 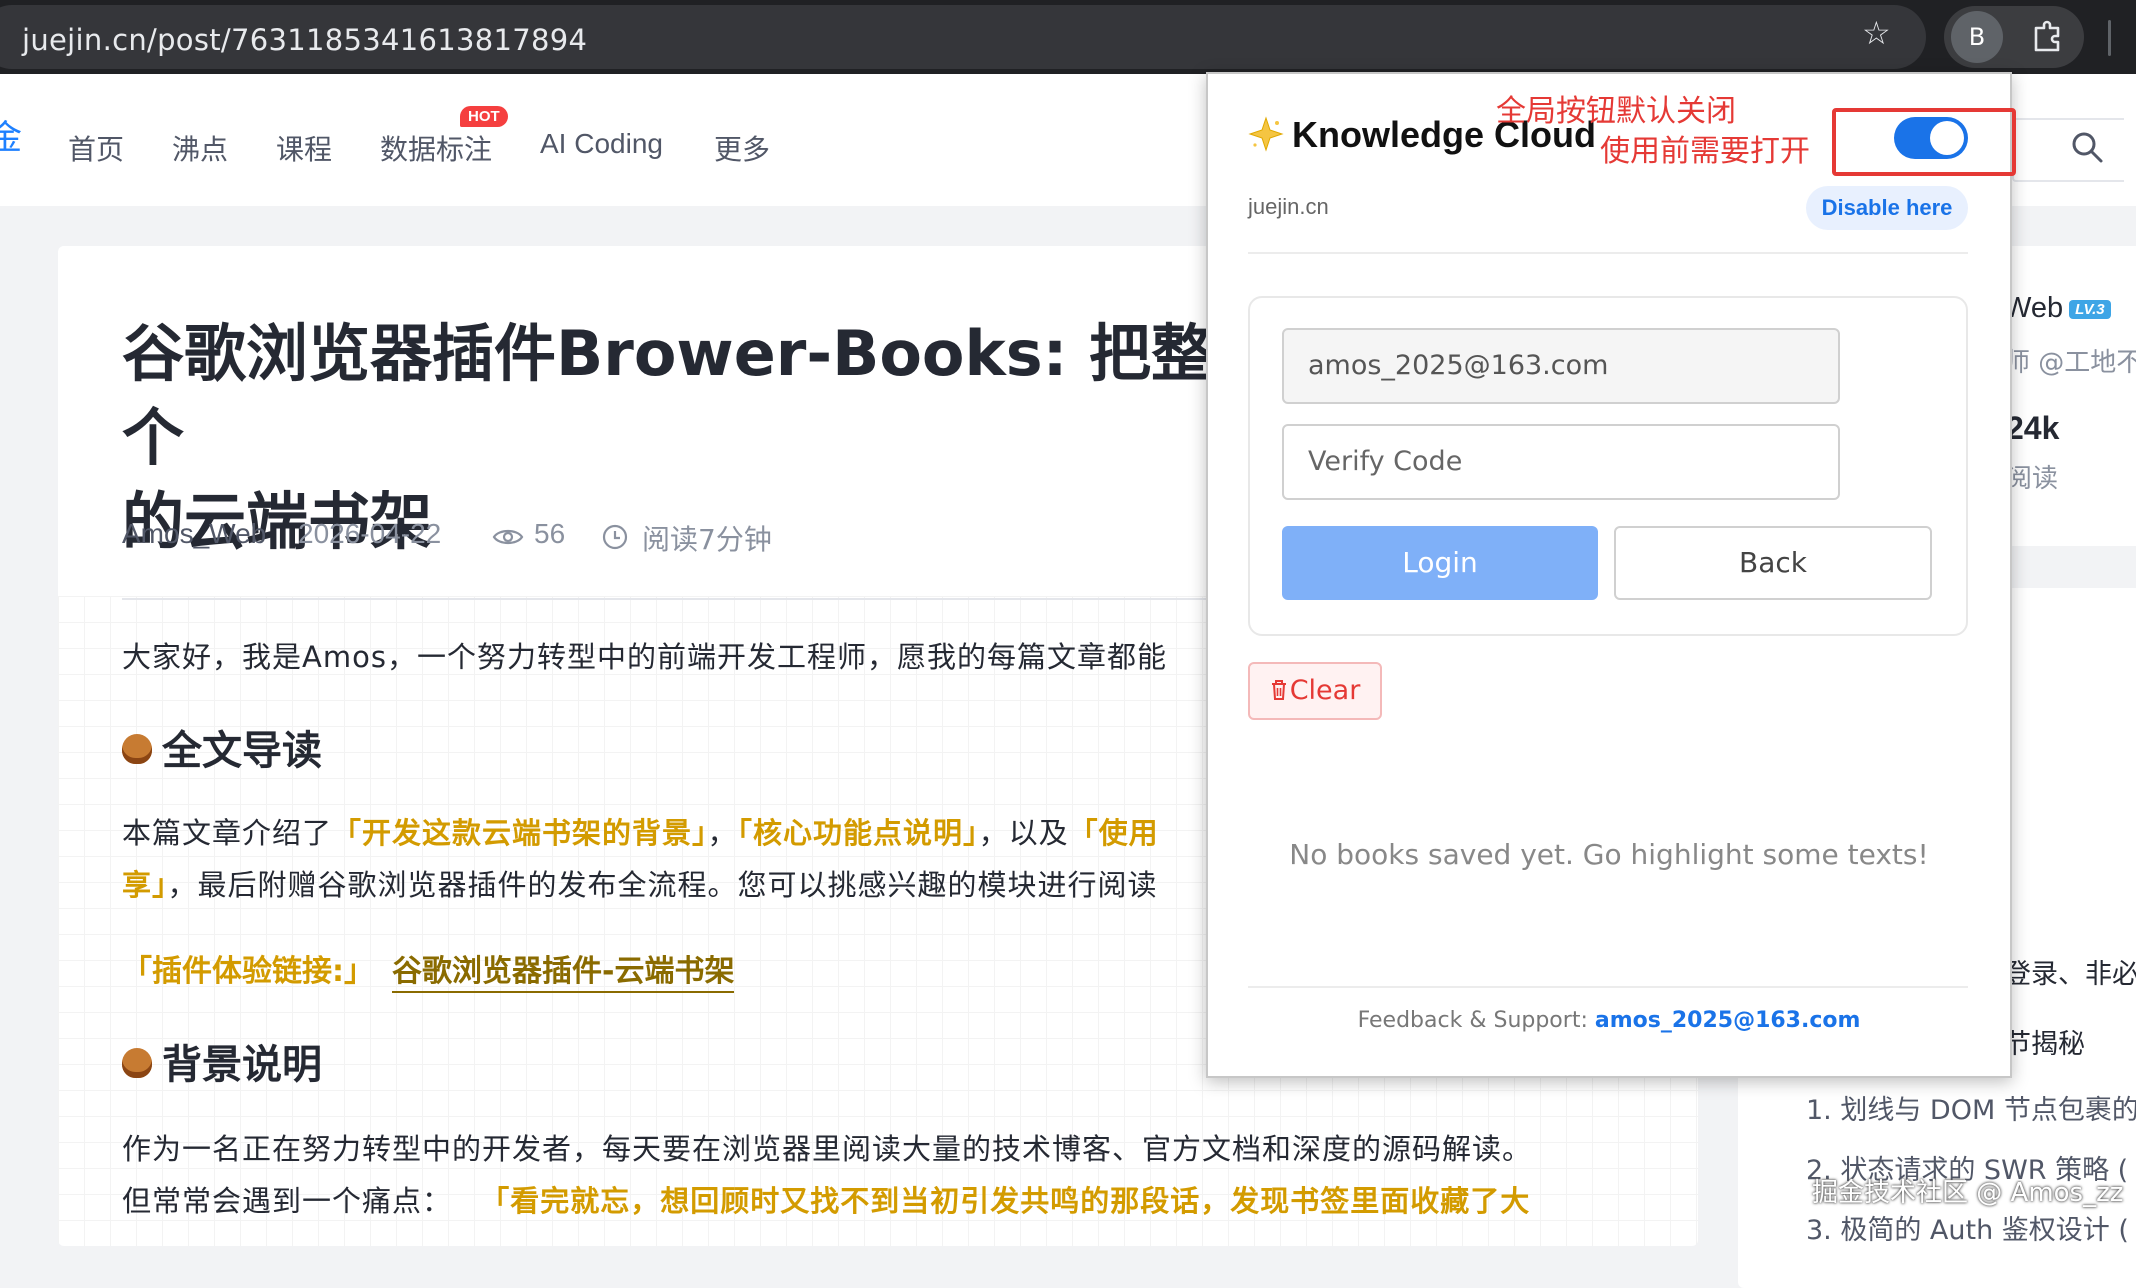 What do you see at coordinates (1608, 987) in the screenshot?
I see `footer-divider` at bounding box center [1608, 987].